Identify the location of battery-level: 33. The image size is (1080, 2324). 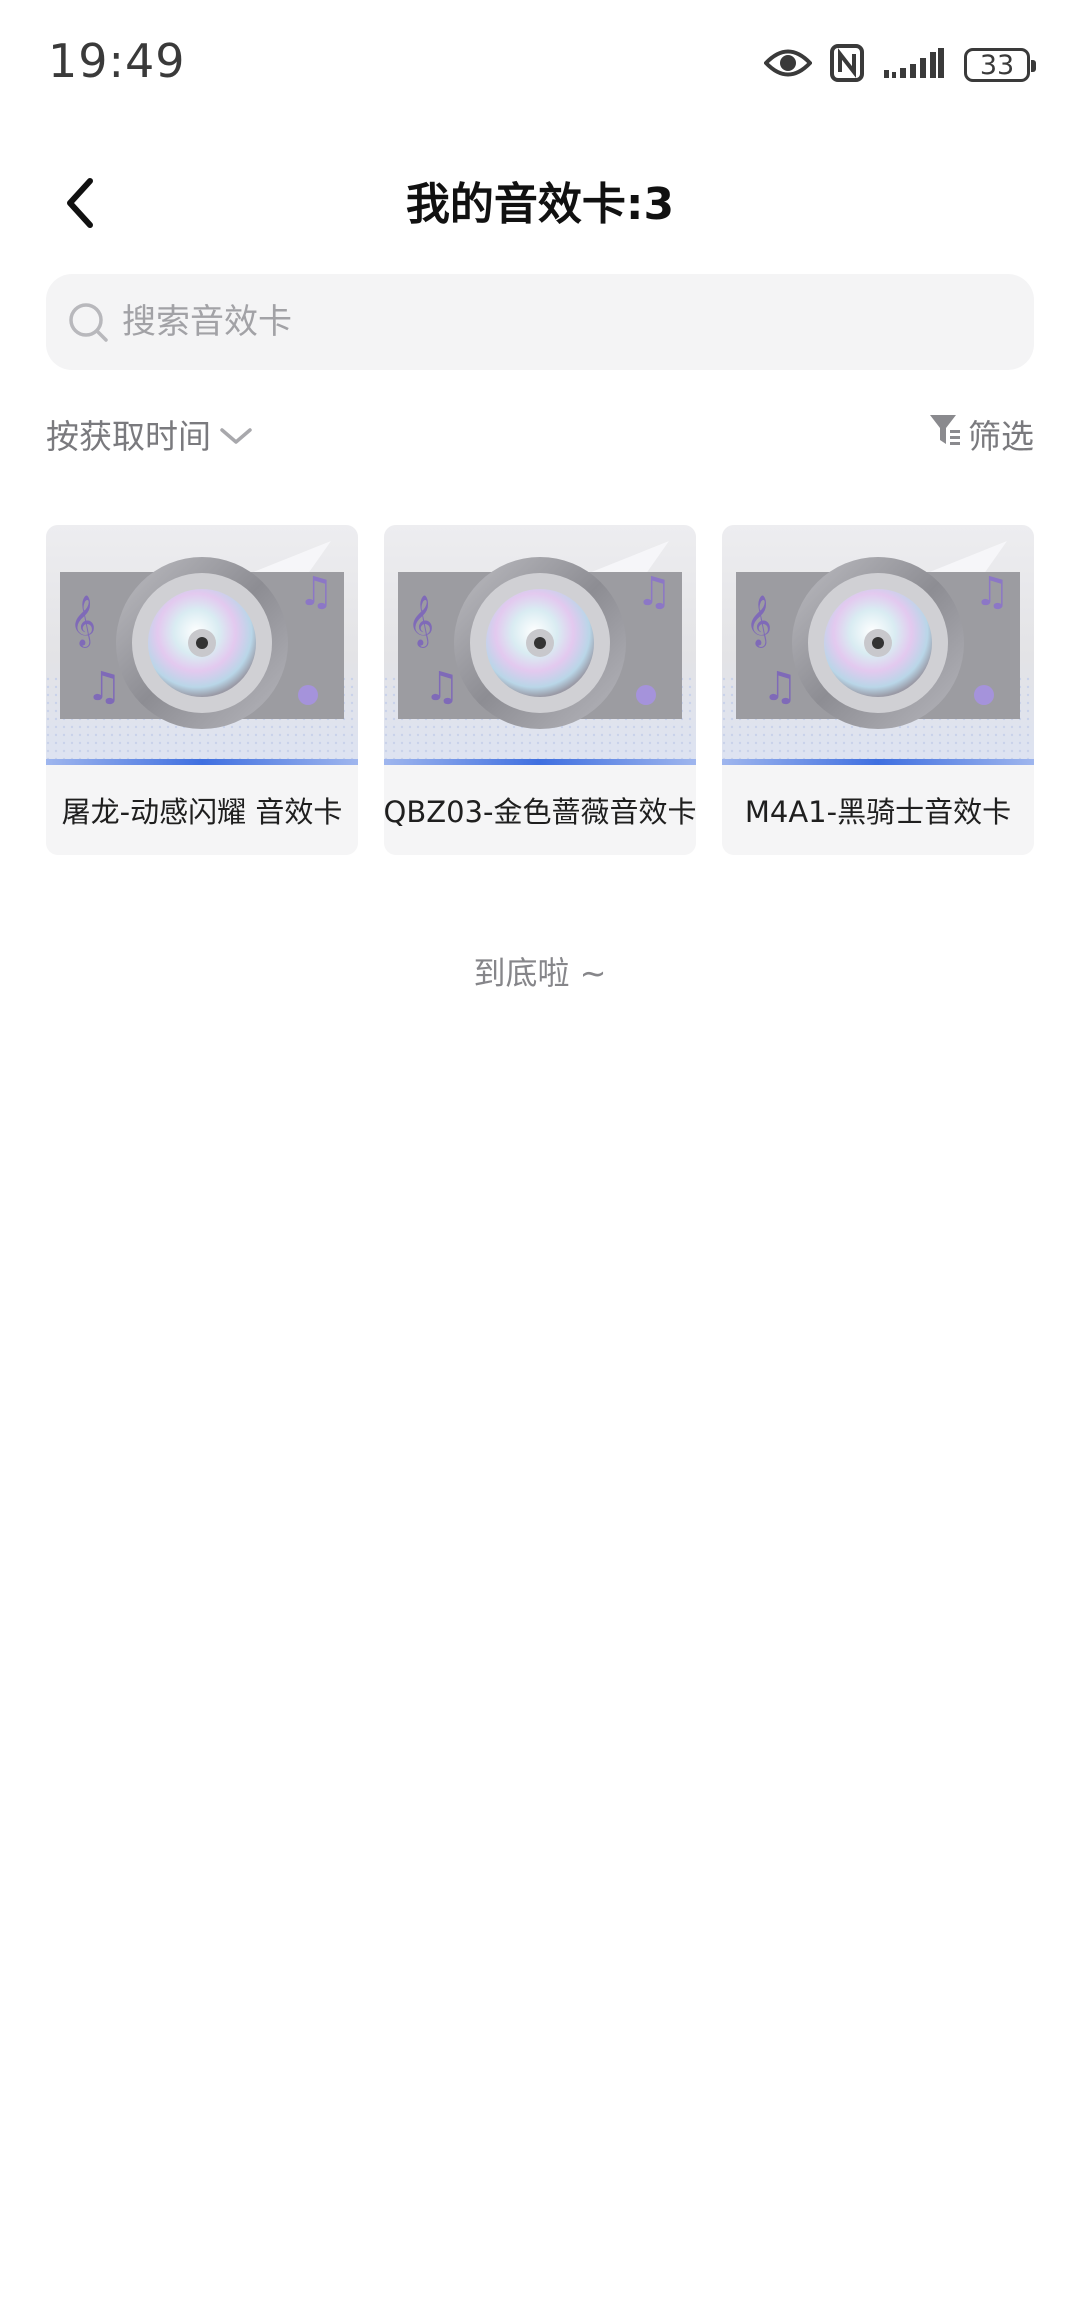
(997, 65).